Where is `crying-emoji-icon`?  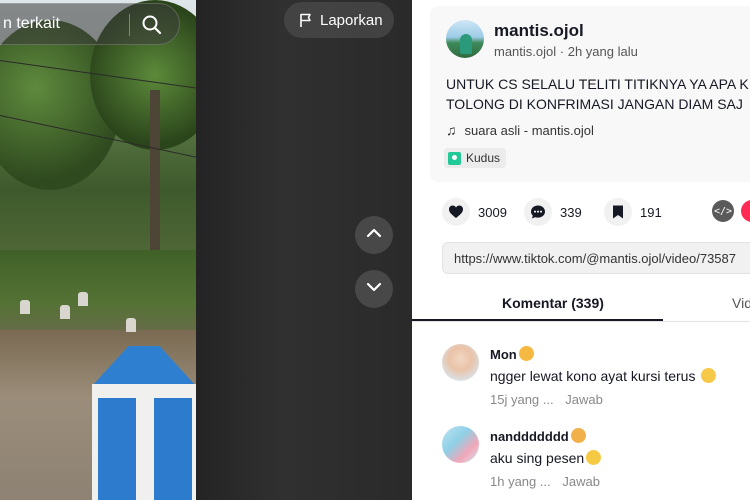
crying-emoji-icon is located at coordinates (594, 457).